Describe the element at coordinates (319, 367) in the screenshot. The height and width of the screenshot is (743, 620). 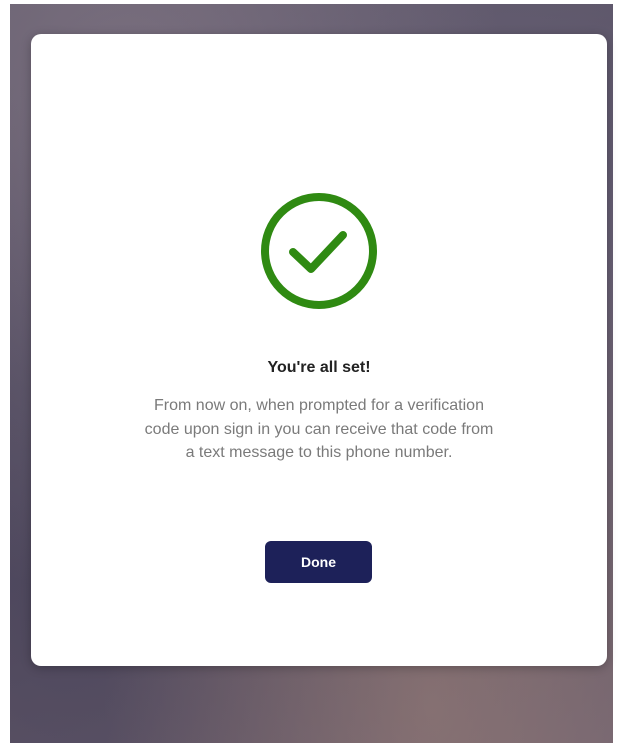
I see `dialog-title: You're all set!` at that location.